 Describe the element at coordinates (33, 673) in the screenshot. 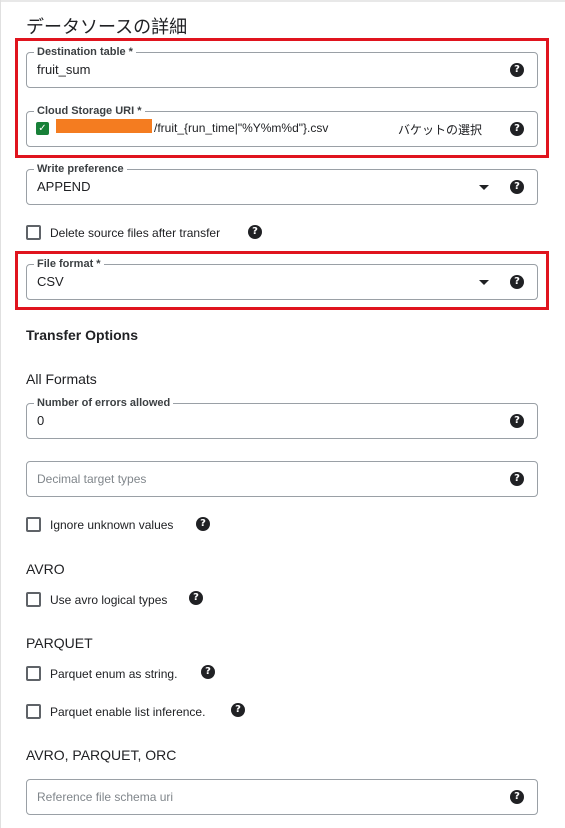

I see `parquet-enum-checkbox` at that location.